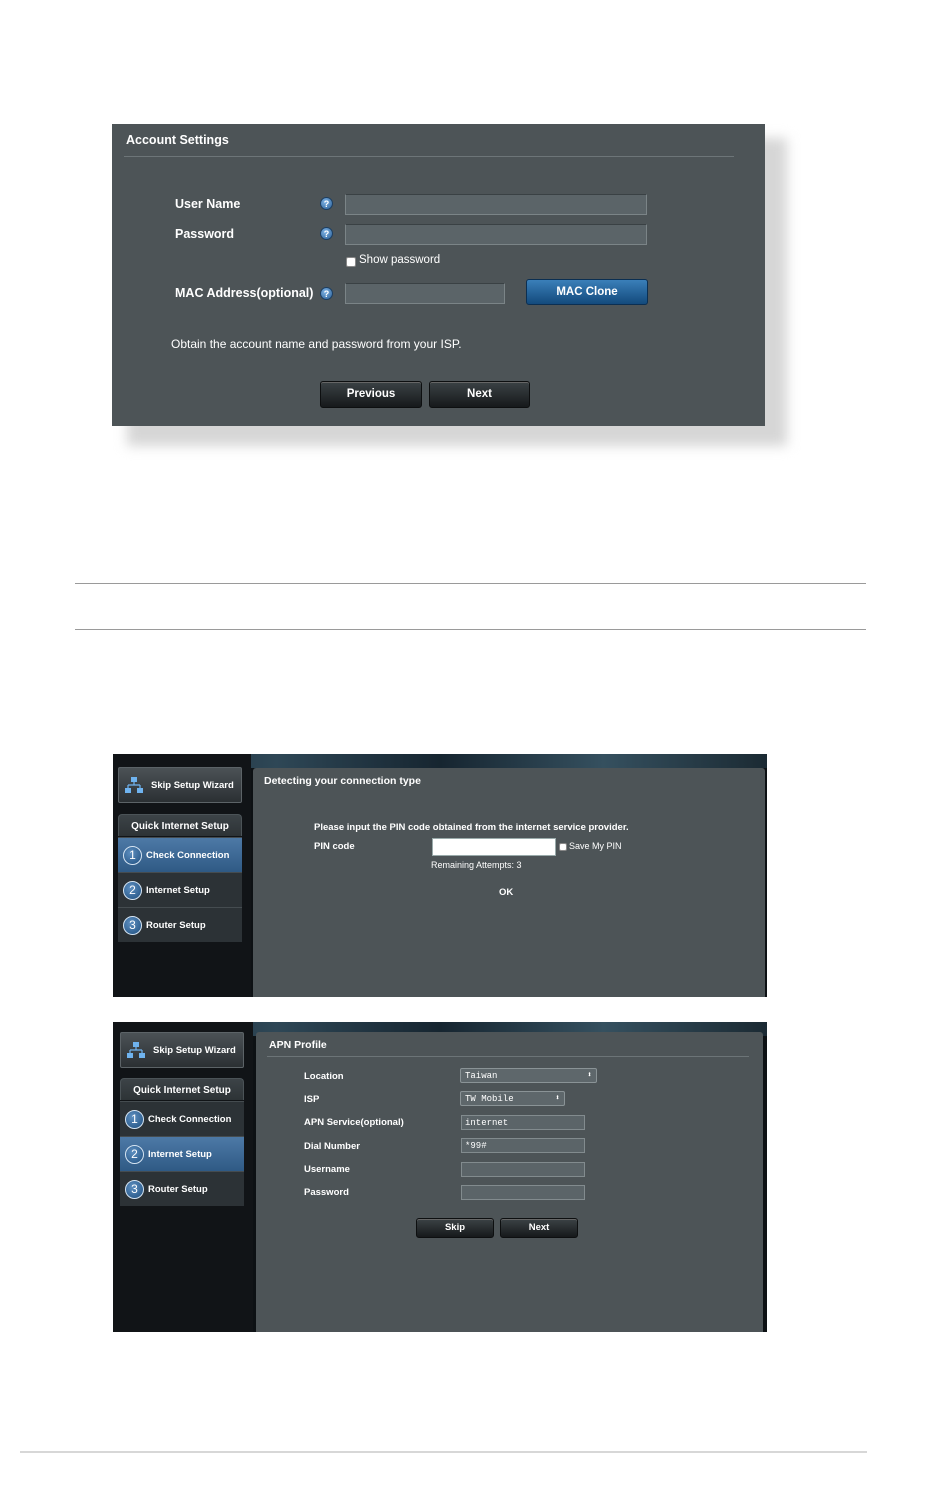 The height and width of the screenshot is (1485, 950). Describe the element at coordinates (563, 847) in the screenshot. I see `save-pin-checkbox` at that location.